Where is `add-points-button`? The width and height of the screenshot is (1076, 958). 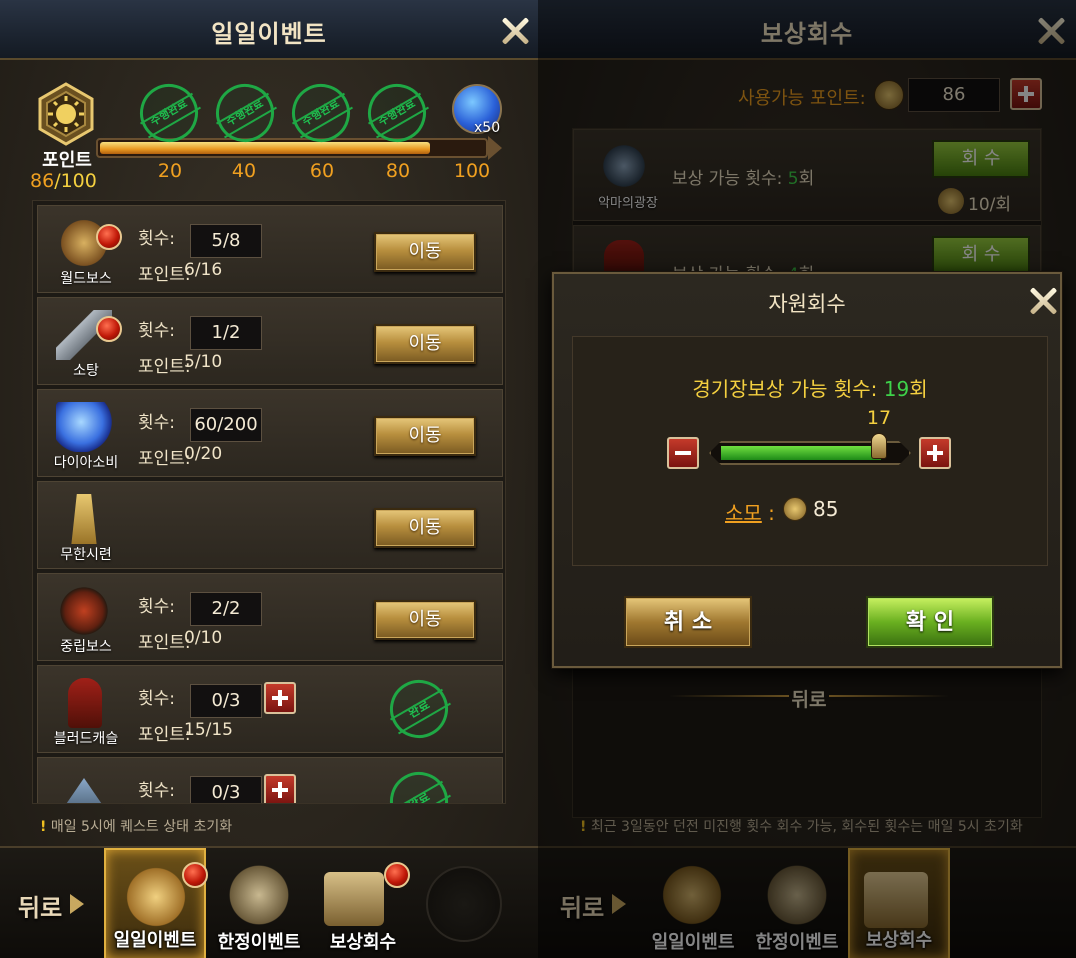
add-points-button is located at coordinates (1026, 94).